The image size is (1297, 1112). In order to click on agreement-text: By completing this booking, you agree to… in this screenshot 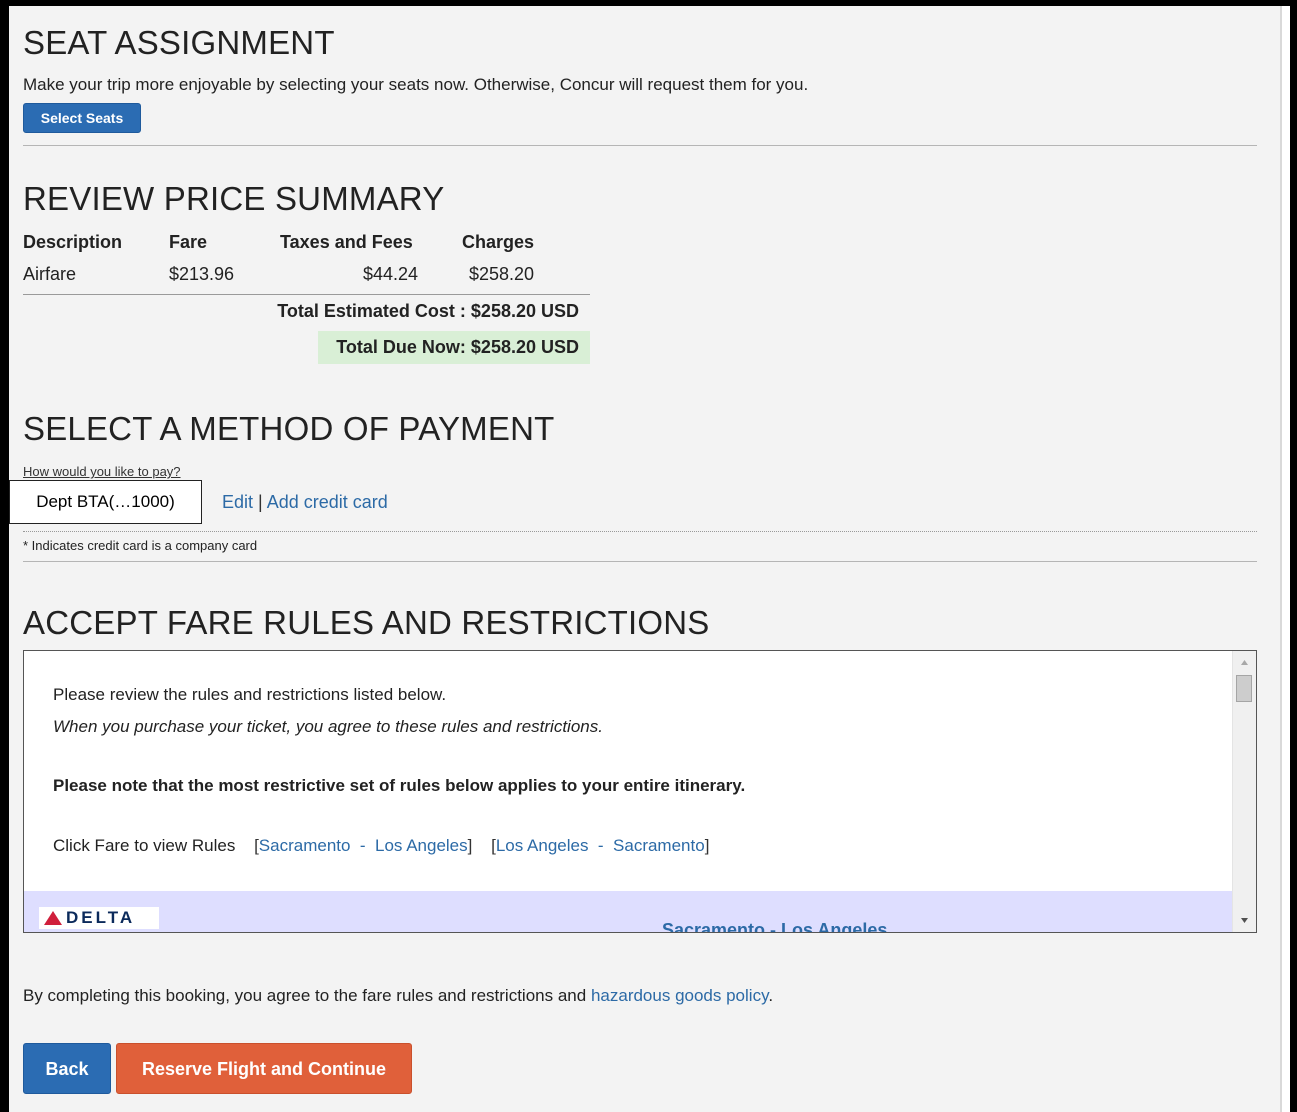, I will do `click(305, 995)`.